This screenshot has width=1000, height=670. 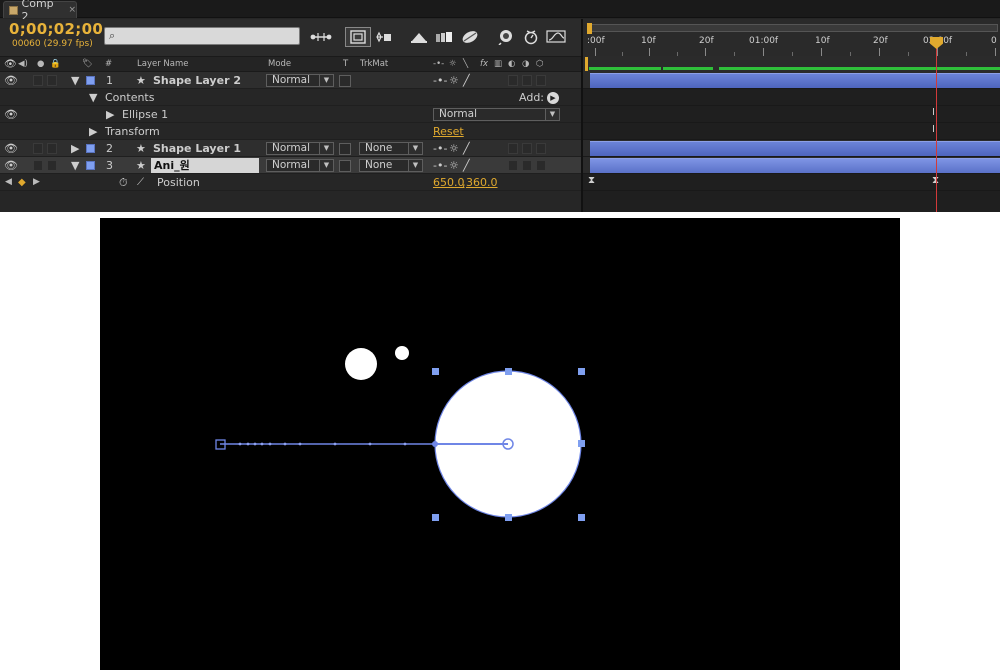 I want to click on property-row-transform: ▶ Transform Reset, so click(x=290, y=131).